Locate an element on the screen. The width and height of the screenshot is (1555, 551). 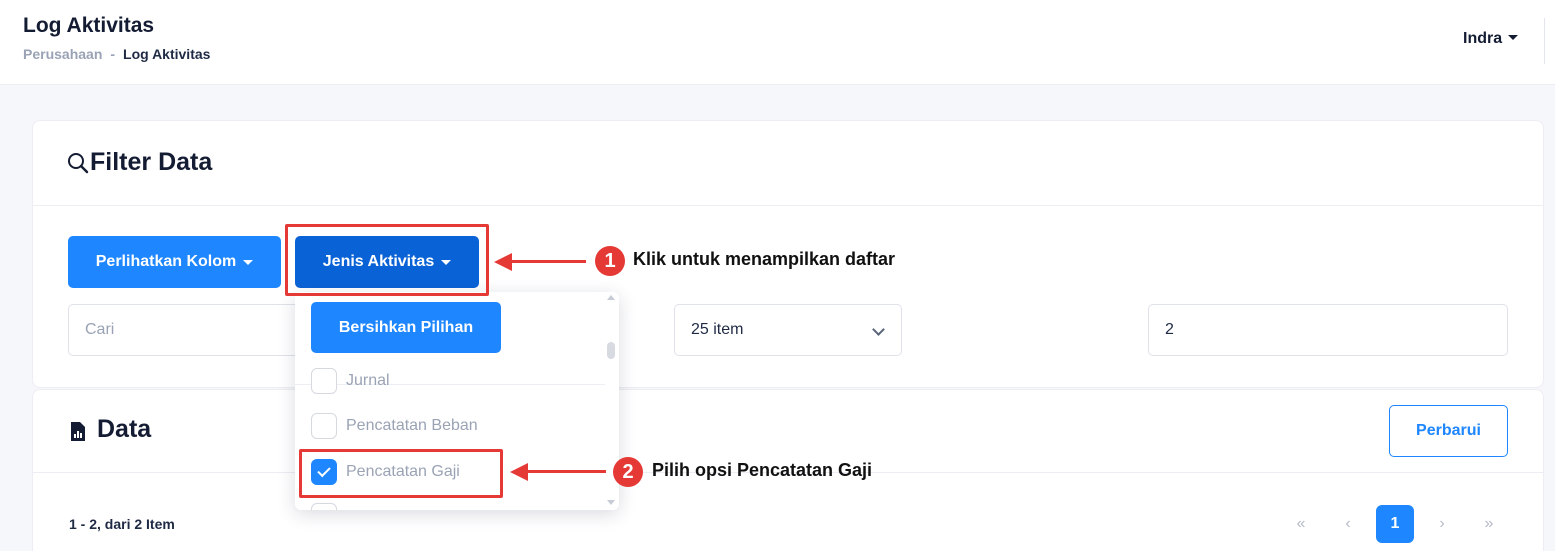
breadcrumb-current: Log Aktivitas is located at coordinates (167, 54).